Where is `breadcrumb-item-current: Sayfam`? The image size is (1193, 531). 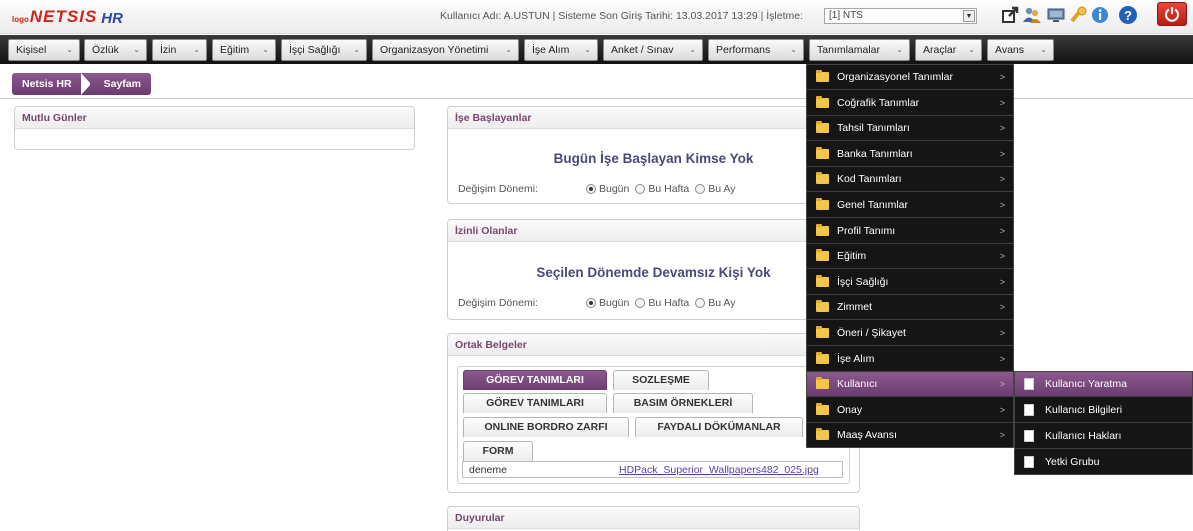
breadcrumb-item-current: Sayfam is located at coordinates (120, 84).